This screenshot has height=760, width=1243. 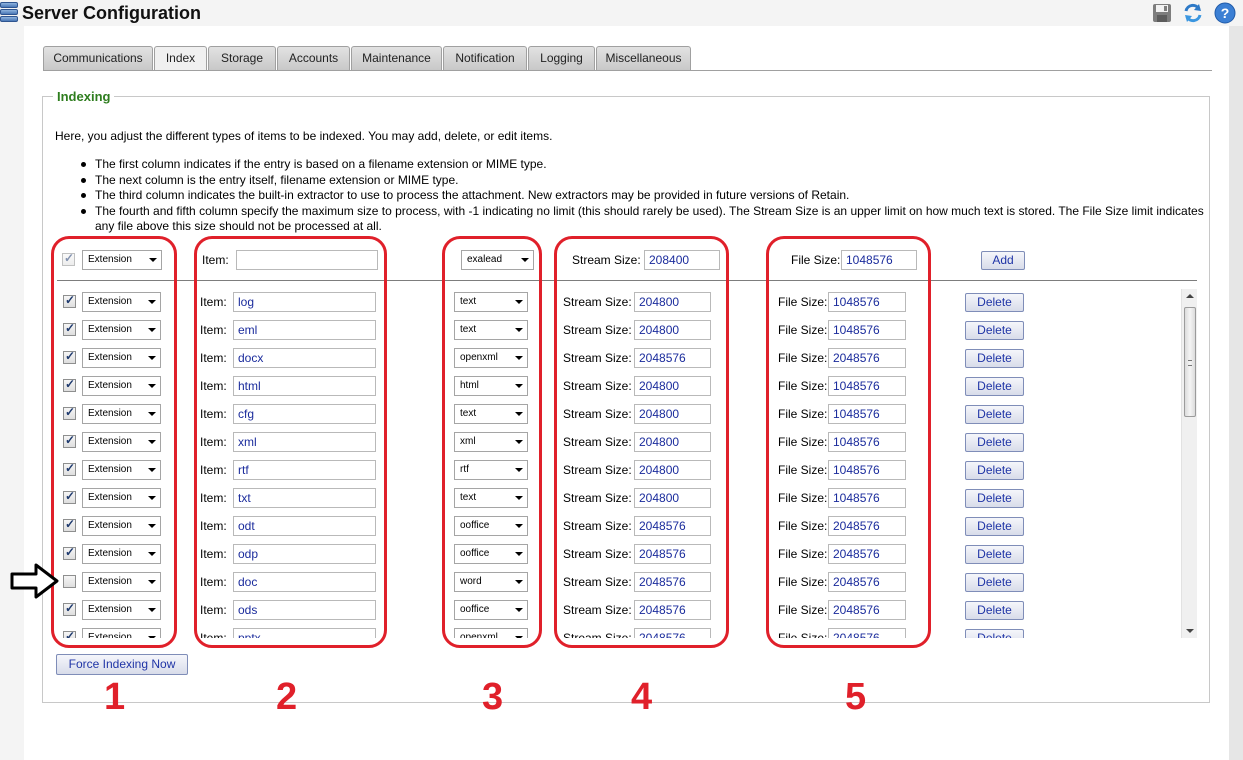 What do you see at coordinates (643, 58) in the screenshot?
I see `tab-miscellaneous: Miscellaneous` at bounding box center [643, 58].